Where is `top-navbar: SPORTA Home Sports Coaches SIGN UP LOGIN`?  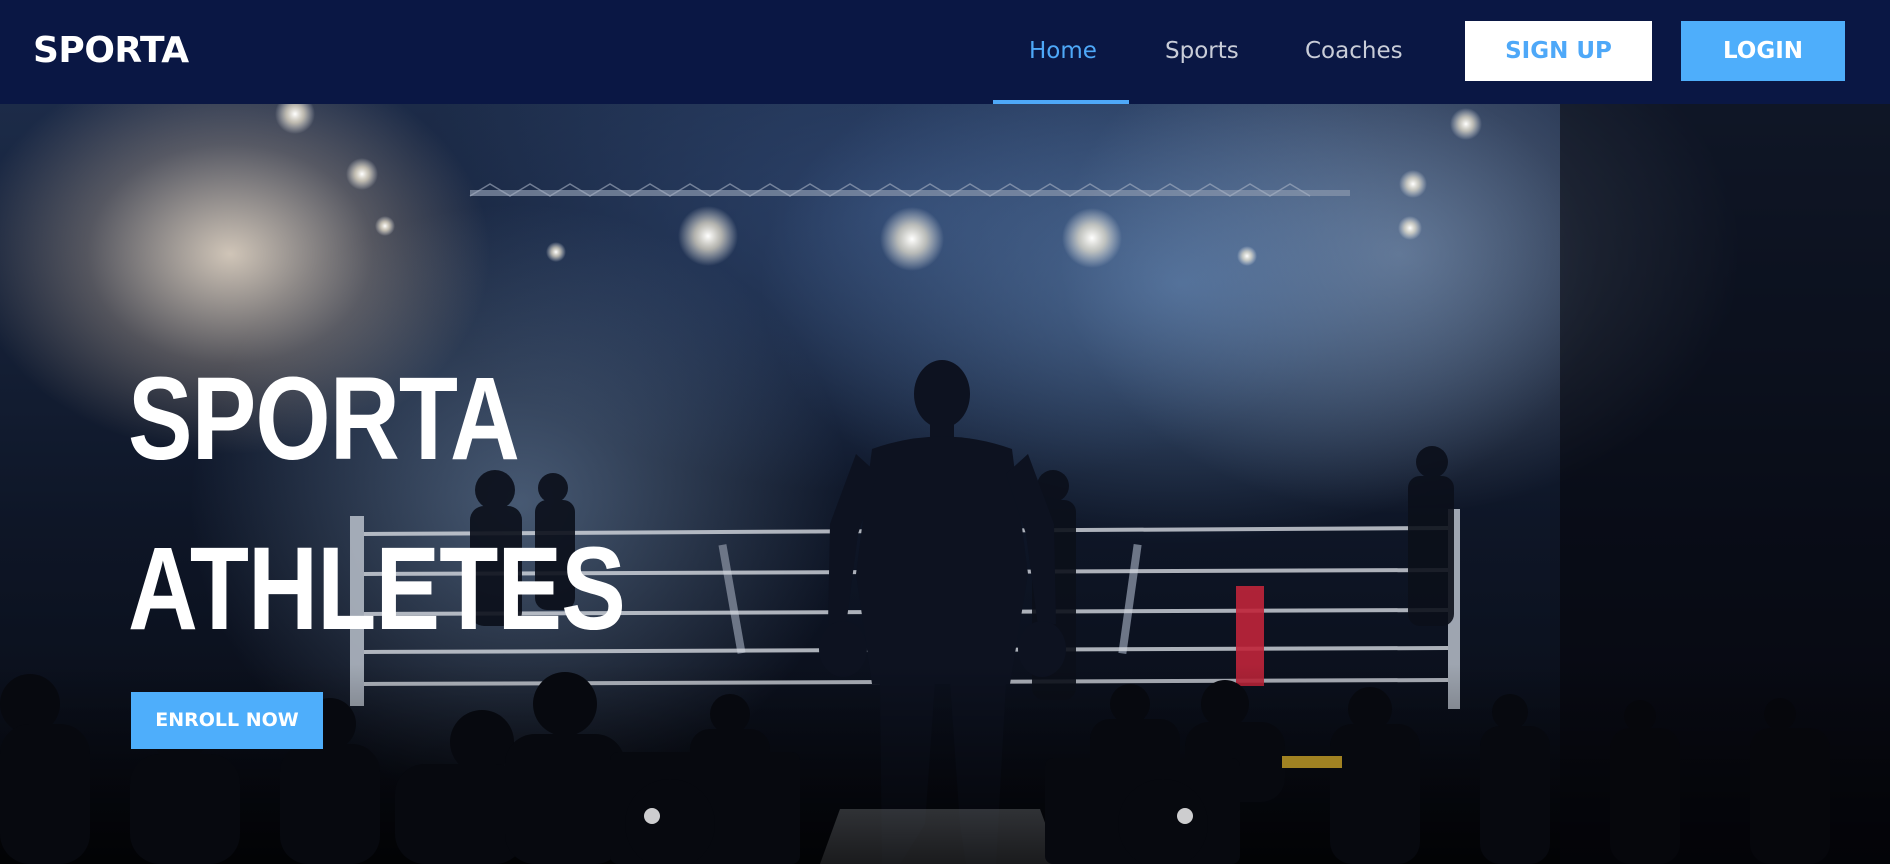 top-navbar: SPORTA Home Sports Coaches SIGN UP LOGIN is located at coordinates (945, 52).